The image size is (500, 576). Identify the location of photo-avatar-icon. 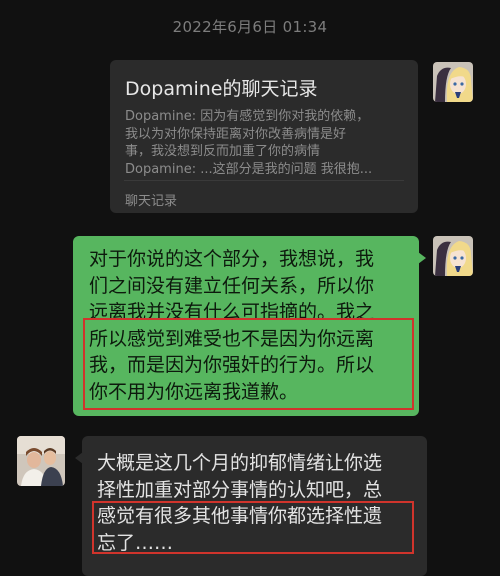
(41, 461).